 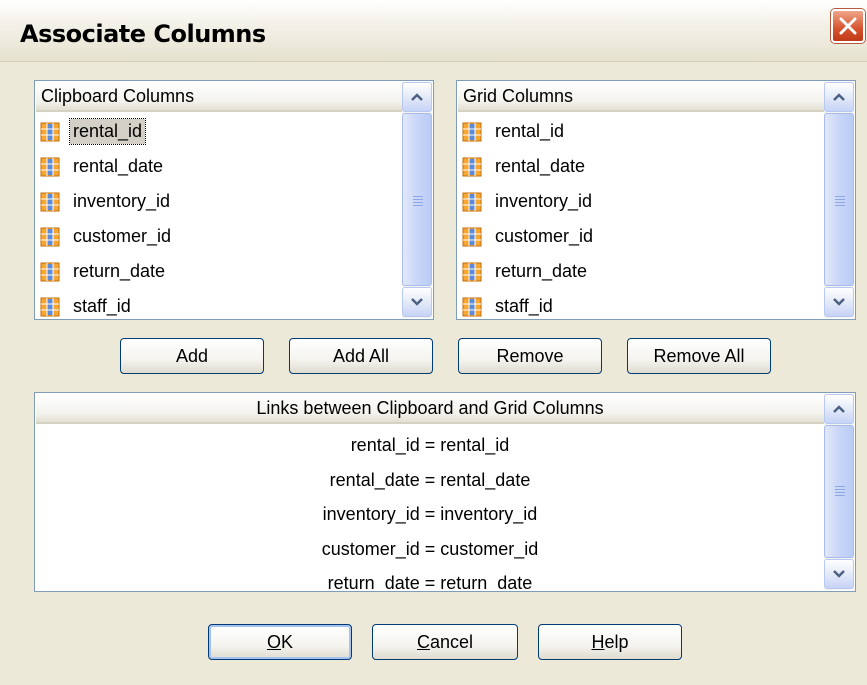 I want to click on clipboard-scrollbar, so click(x=417, y=200).